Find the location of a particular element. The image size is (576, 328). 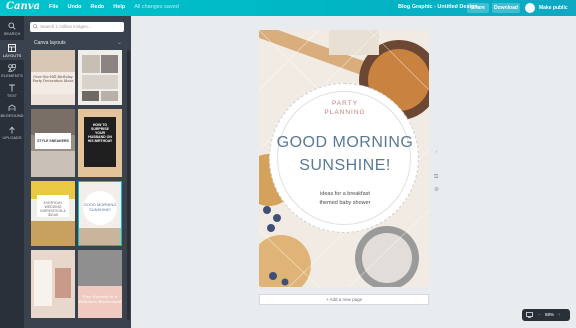

layout-thumb-8: Five Secrets to a Fabulous Bridesmaid is located at coordinates (100, 284).